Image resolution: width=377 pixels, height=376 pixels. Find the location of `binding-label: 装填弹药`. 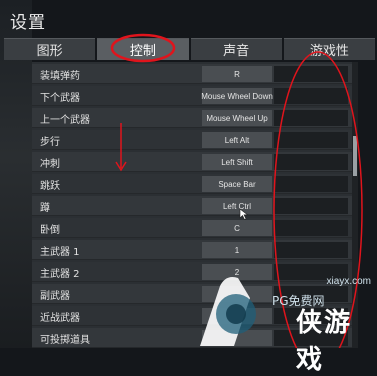

binding-label: 装填弹药 is located at coordinates (60, 76).